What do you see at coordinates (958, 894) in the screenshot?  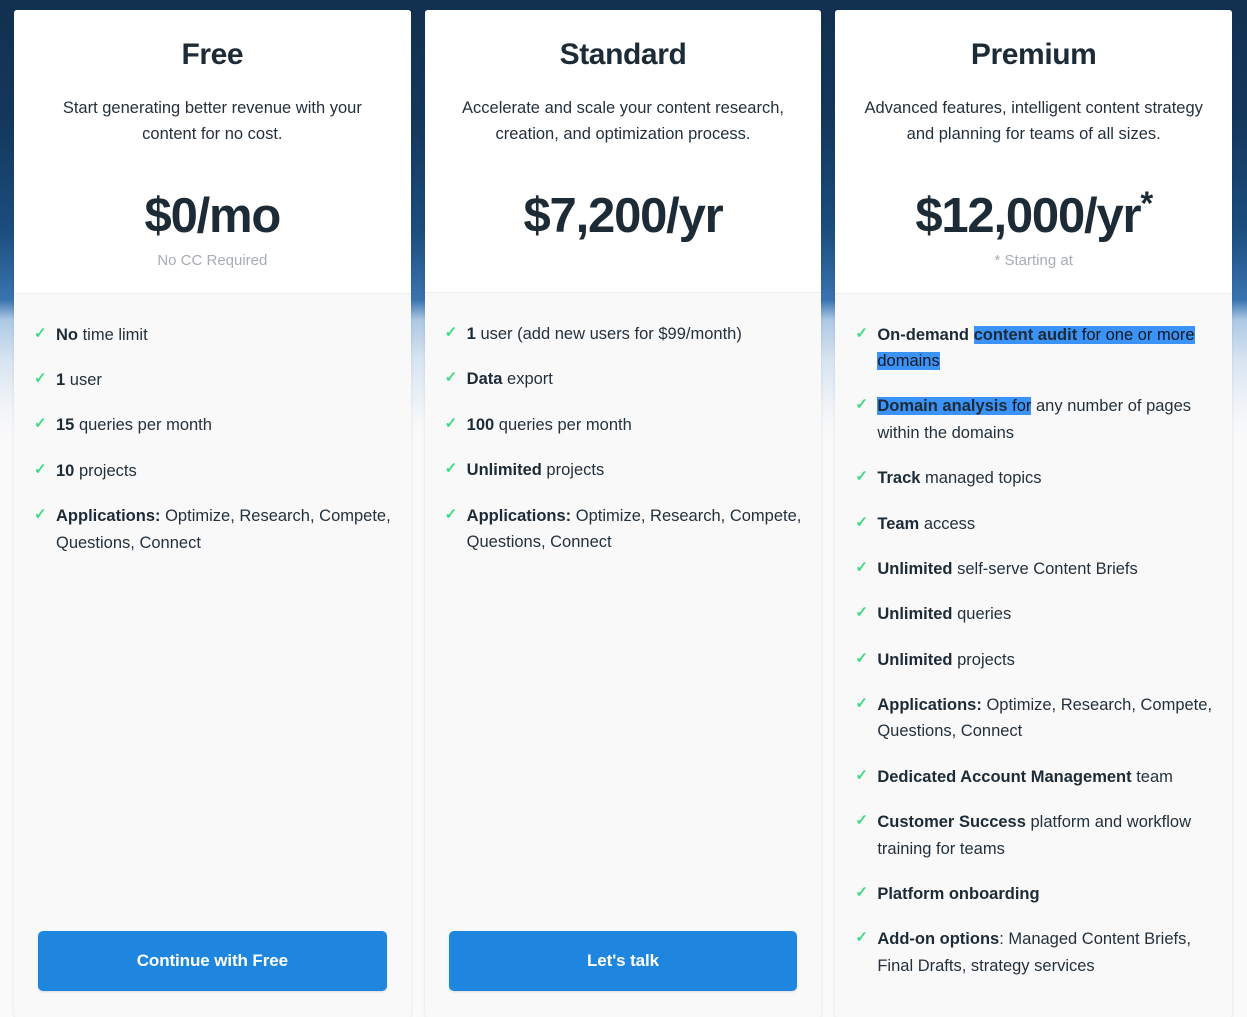 I see `feature-emphasis: Platform onboarding` at bounding box center [958, 894].